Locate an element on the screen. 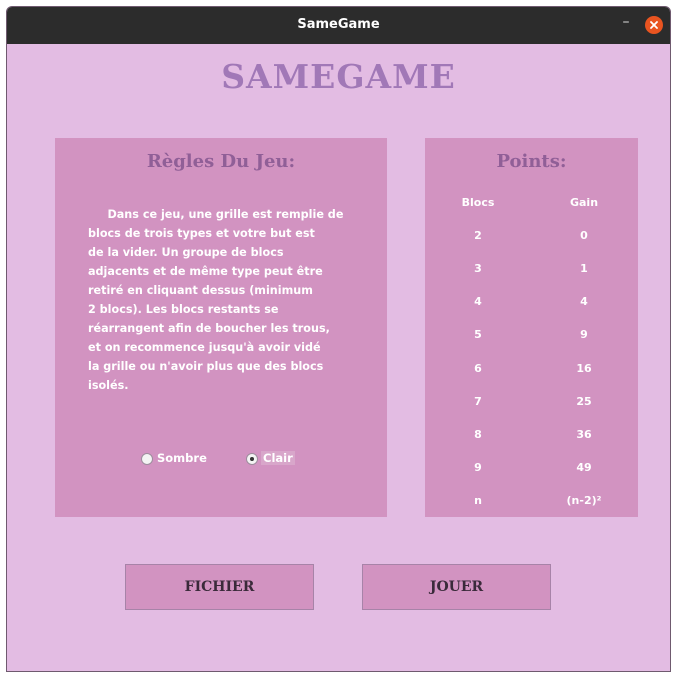 The height and width of the screenshot is (678, 677). table-cell-gain: 0 is located at coordinates (584, 235).